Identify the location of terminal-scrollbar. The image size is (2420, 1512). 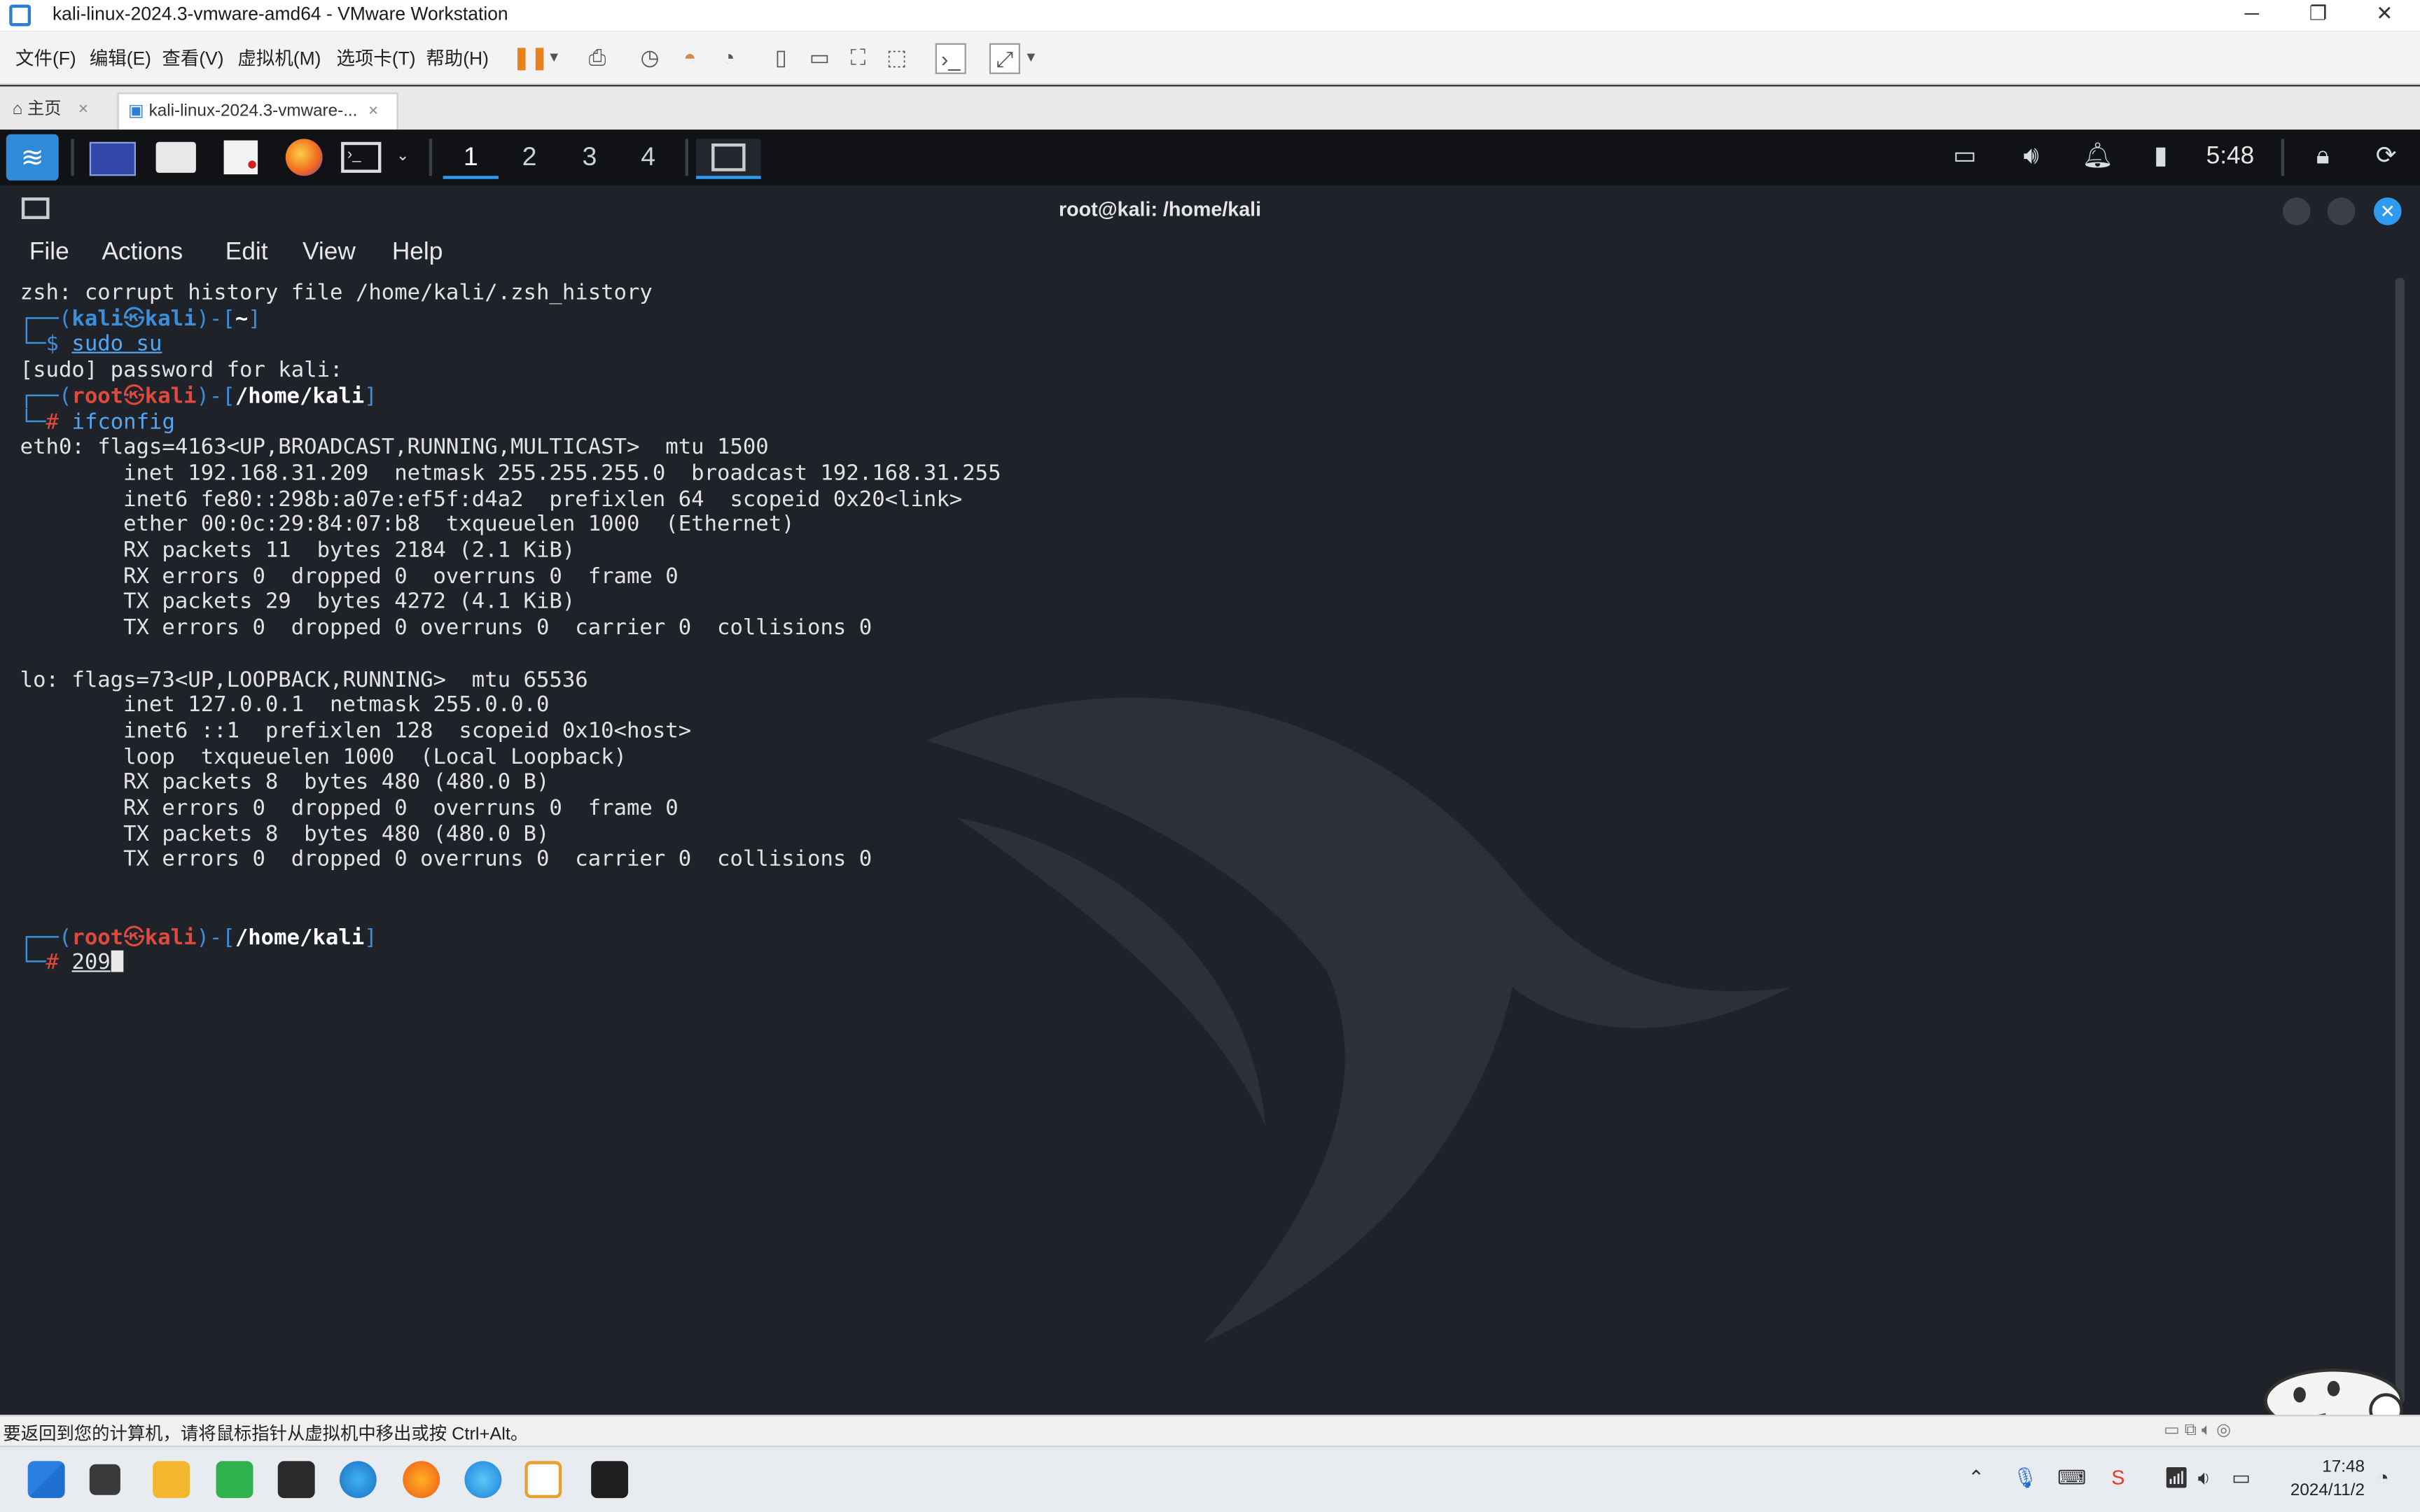
(2400, 840).